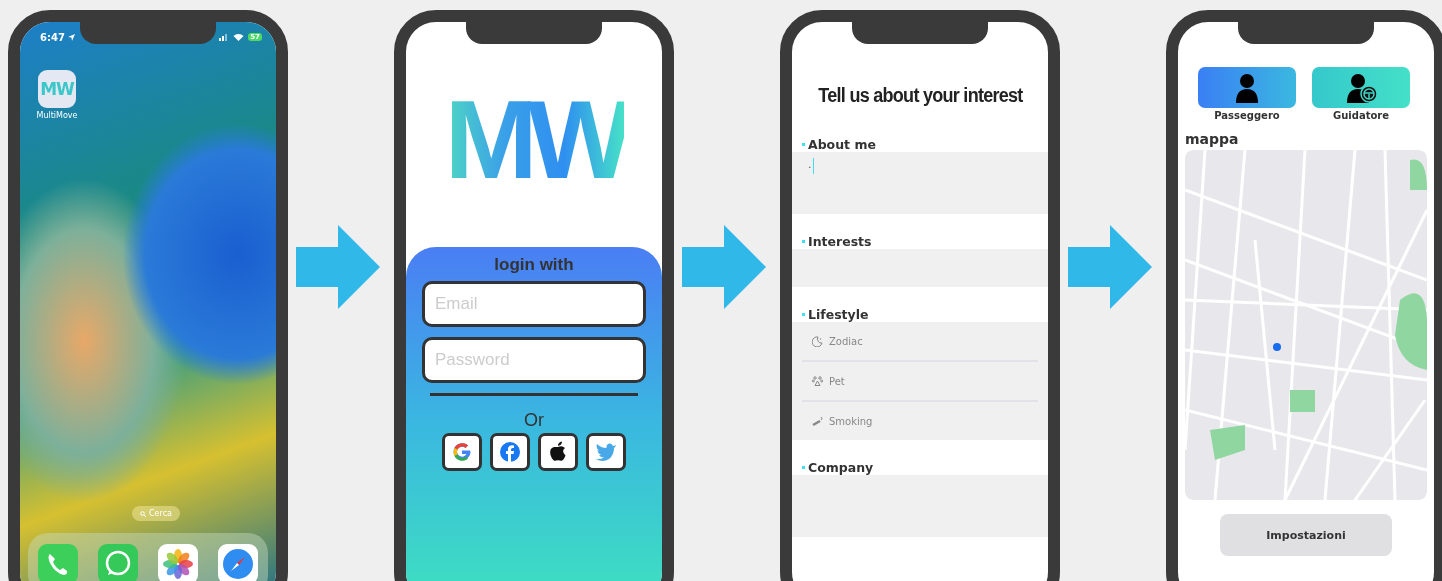 This screenshot has height=581, width=1442. I want to click on status-time: 6:47, so click(52, 37).